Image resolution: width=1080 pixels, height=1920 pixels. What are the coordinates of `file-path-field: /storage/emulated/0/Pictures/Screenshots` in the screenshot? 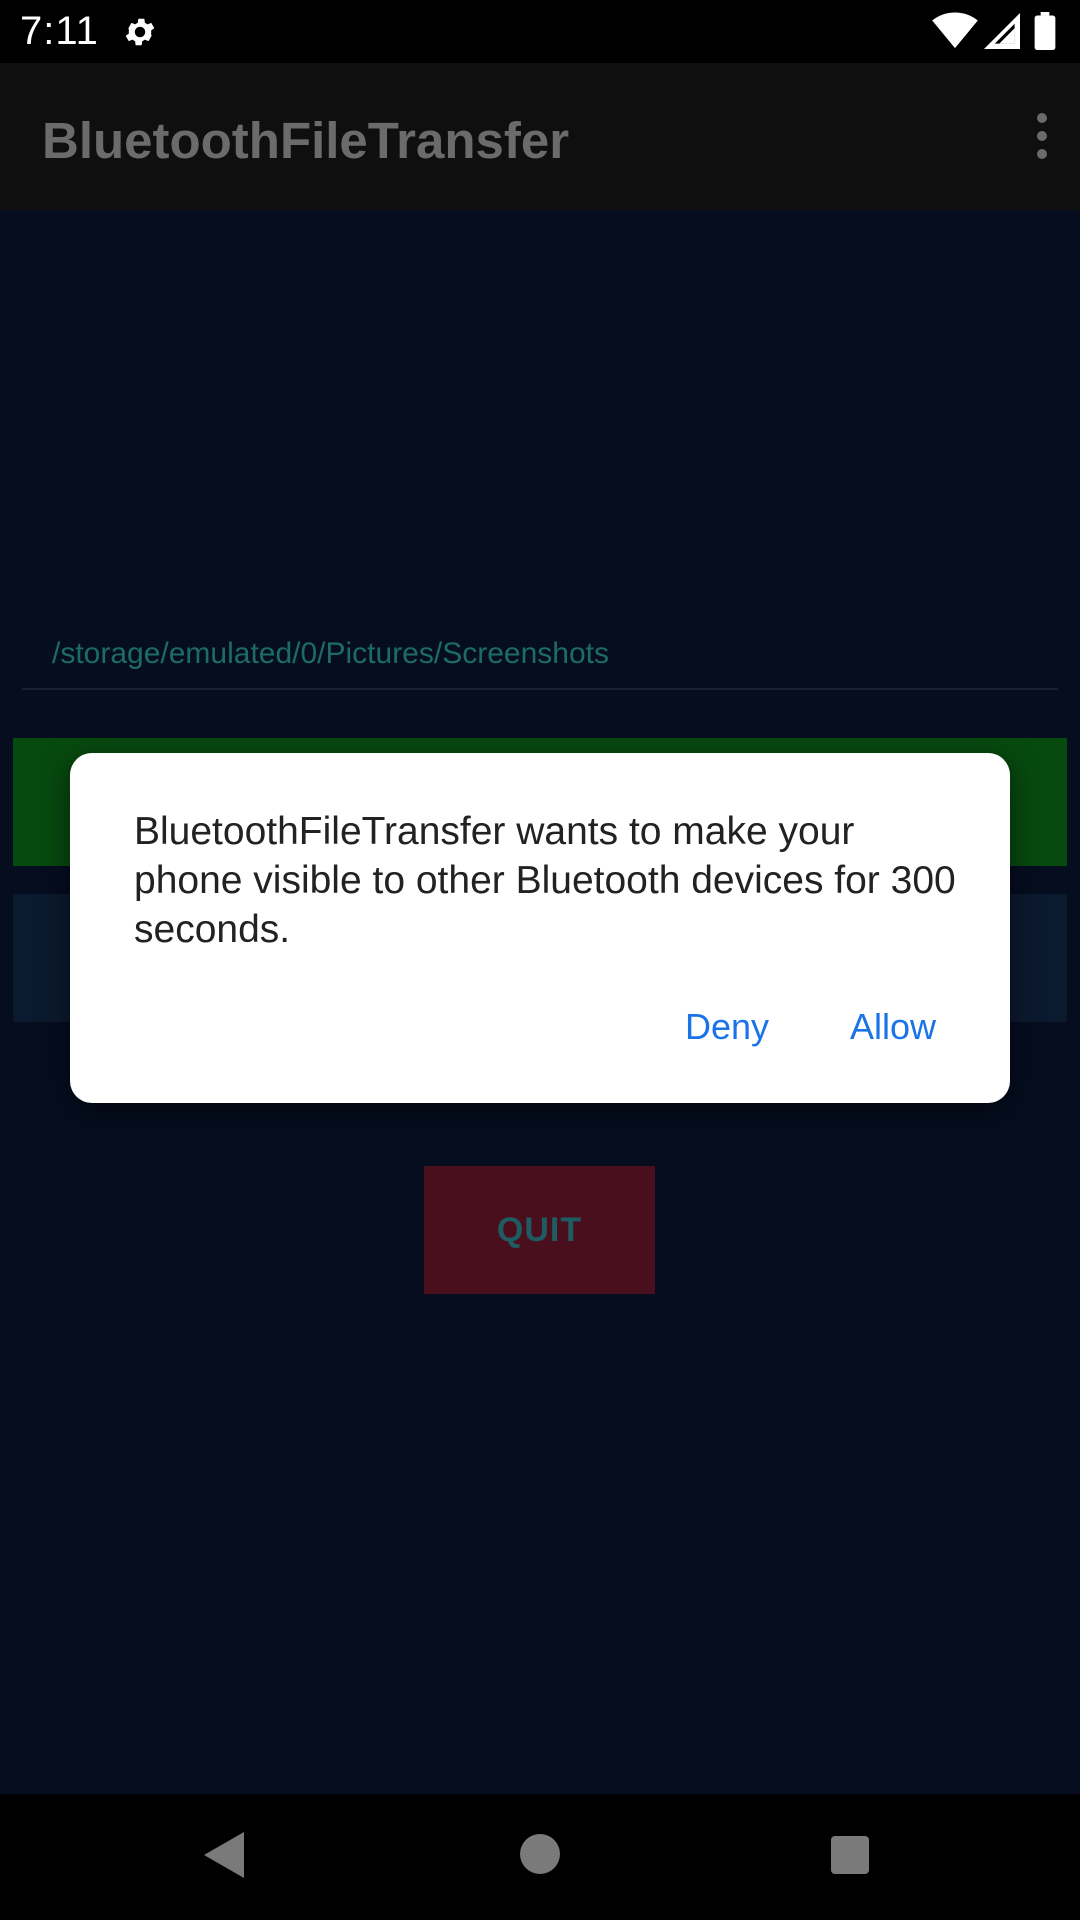 It's located at (540, 656).